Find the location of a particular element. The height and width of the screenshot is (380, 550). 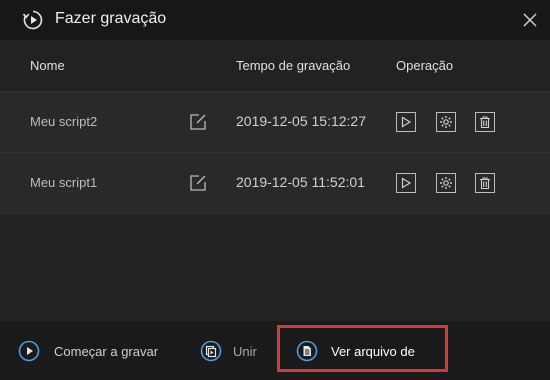

start-recording-button: Começar a gravar is located at coordinates (98, 350).